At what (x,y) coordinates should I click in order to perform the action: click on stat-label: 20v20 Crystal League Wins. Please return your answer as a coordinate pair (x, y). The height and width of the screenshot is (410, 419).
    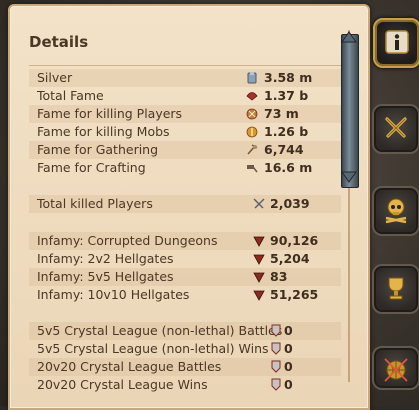
    Looking at the image, I should click on (122, 384).